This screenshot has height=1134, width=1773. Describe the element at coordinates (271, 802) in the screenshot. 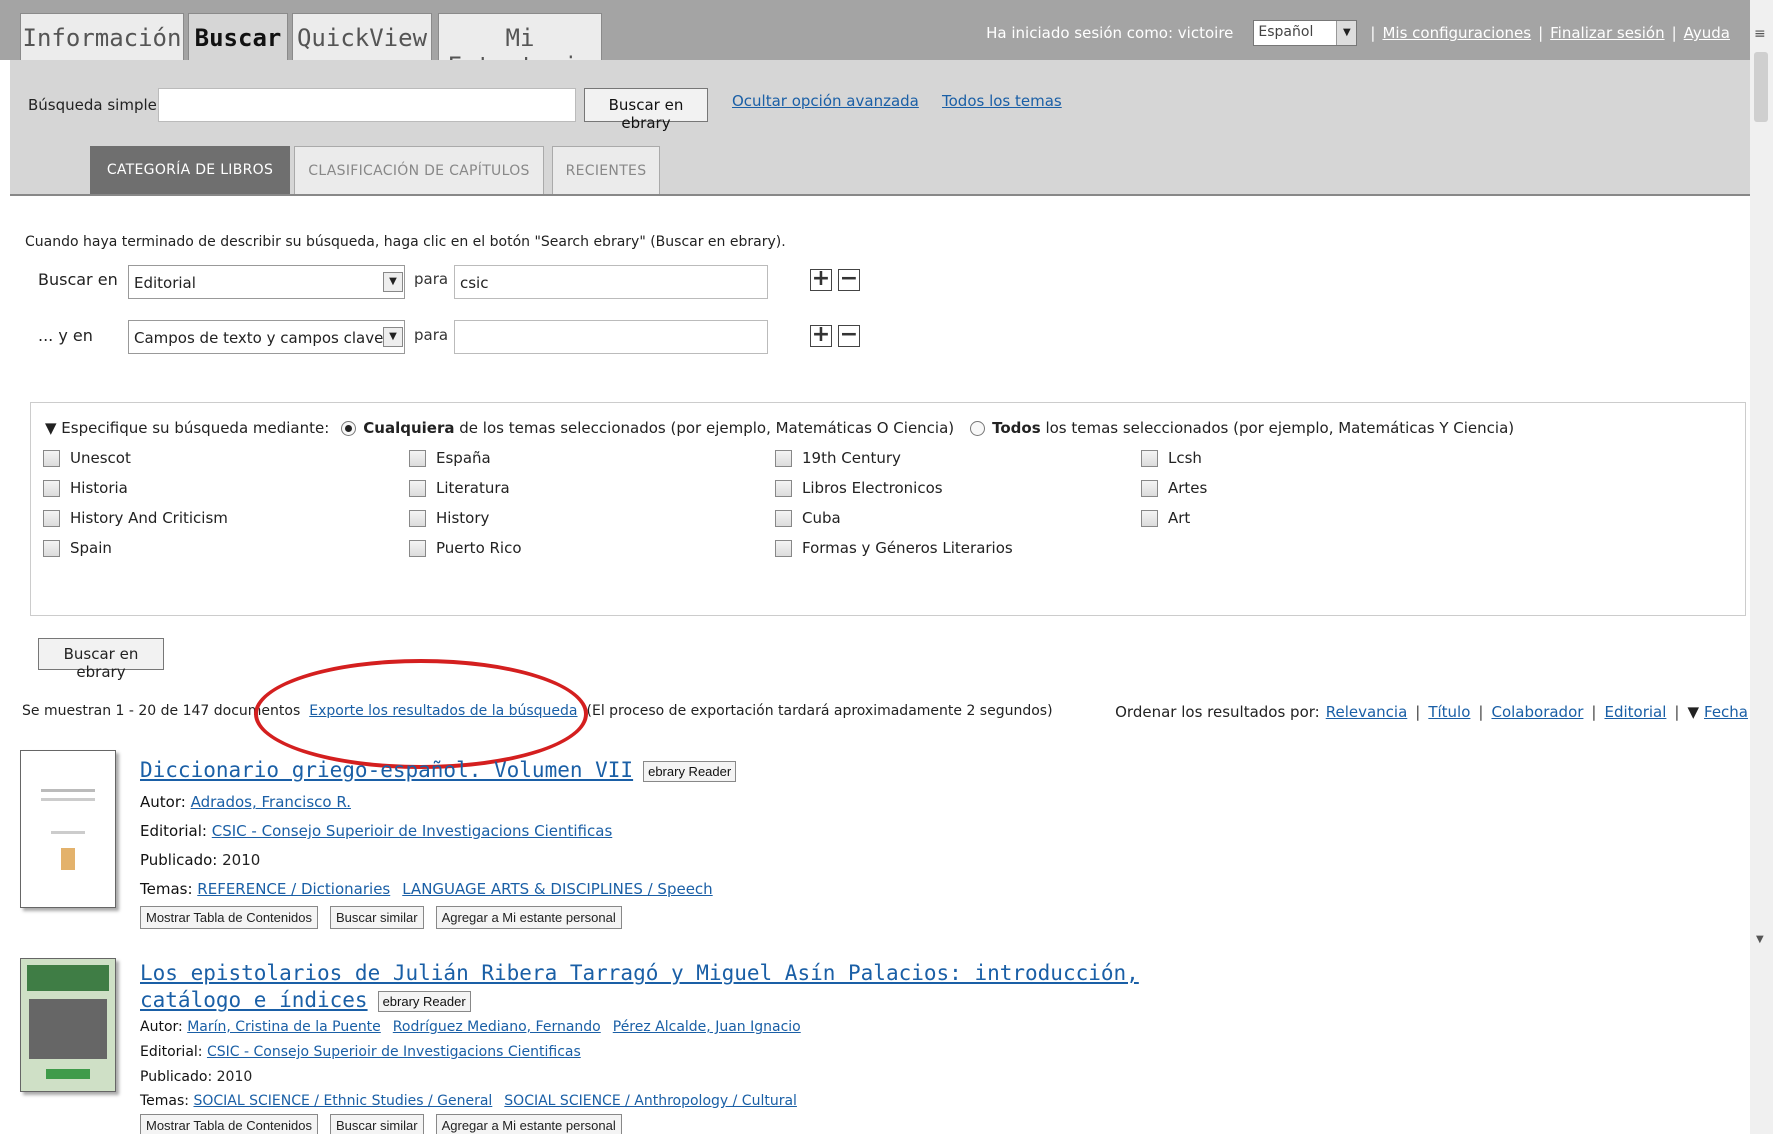

I see `author-link: Adrados, Francisco R.` at that location.